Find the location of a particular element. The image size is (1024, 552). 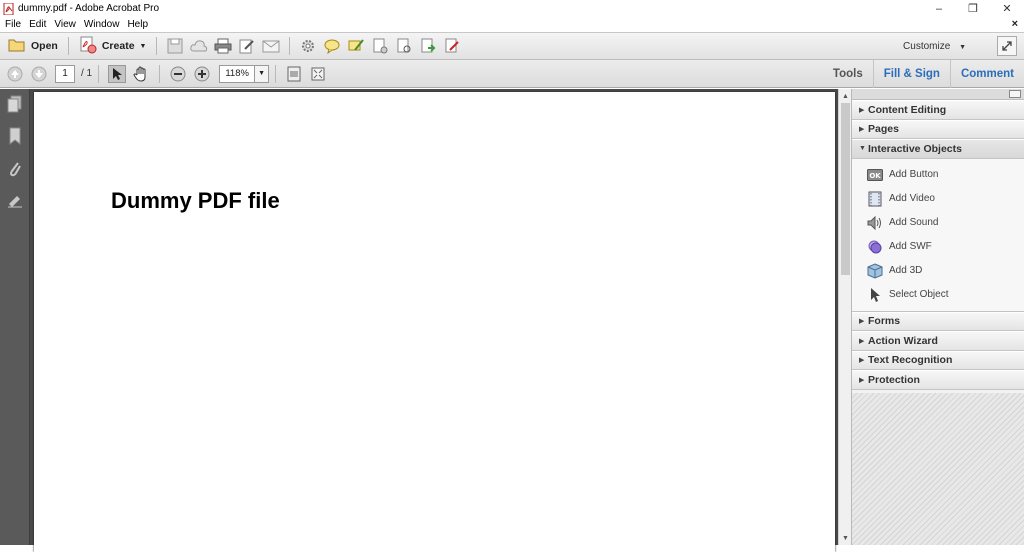

panel-tabs: Tools Fill & Sign Comment is located at coordinates (923, 74).